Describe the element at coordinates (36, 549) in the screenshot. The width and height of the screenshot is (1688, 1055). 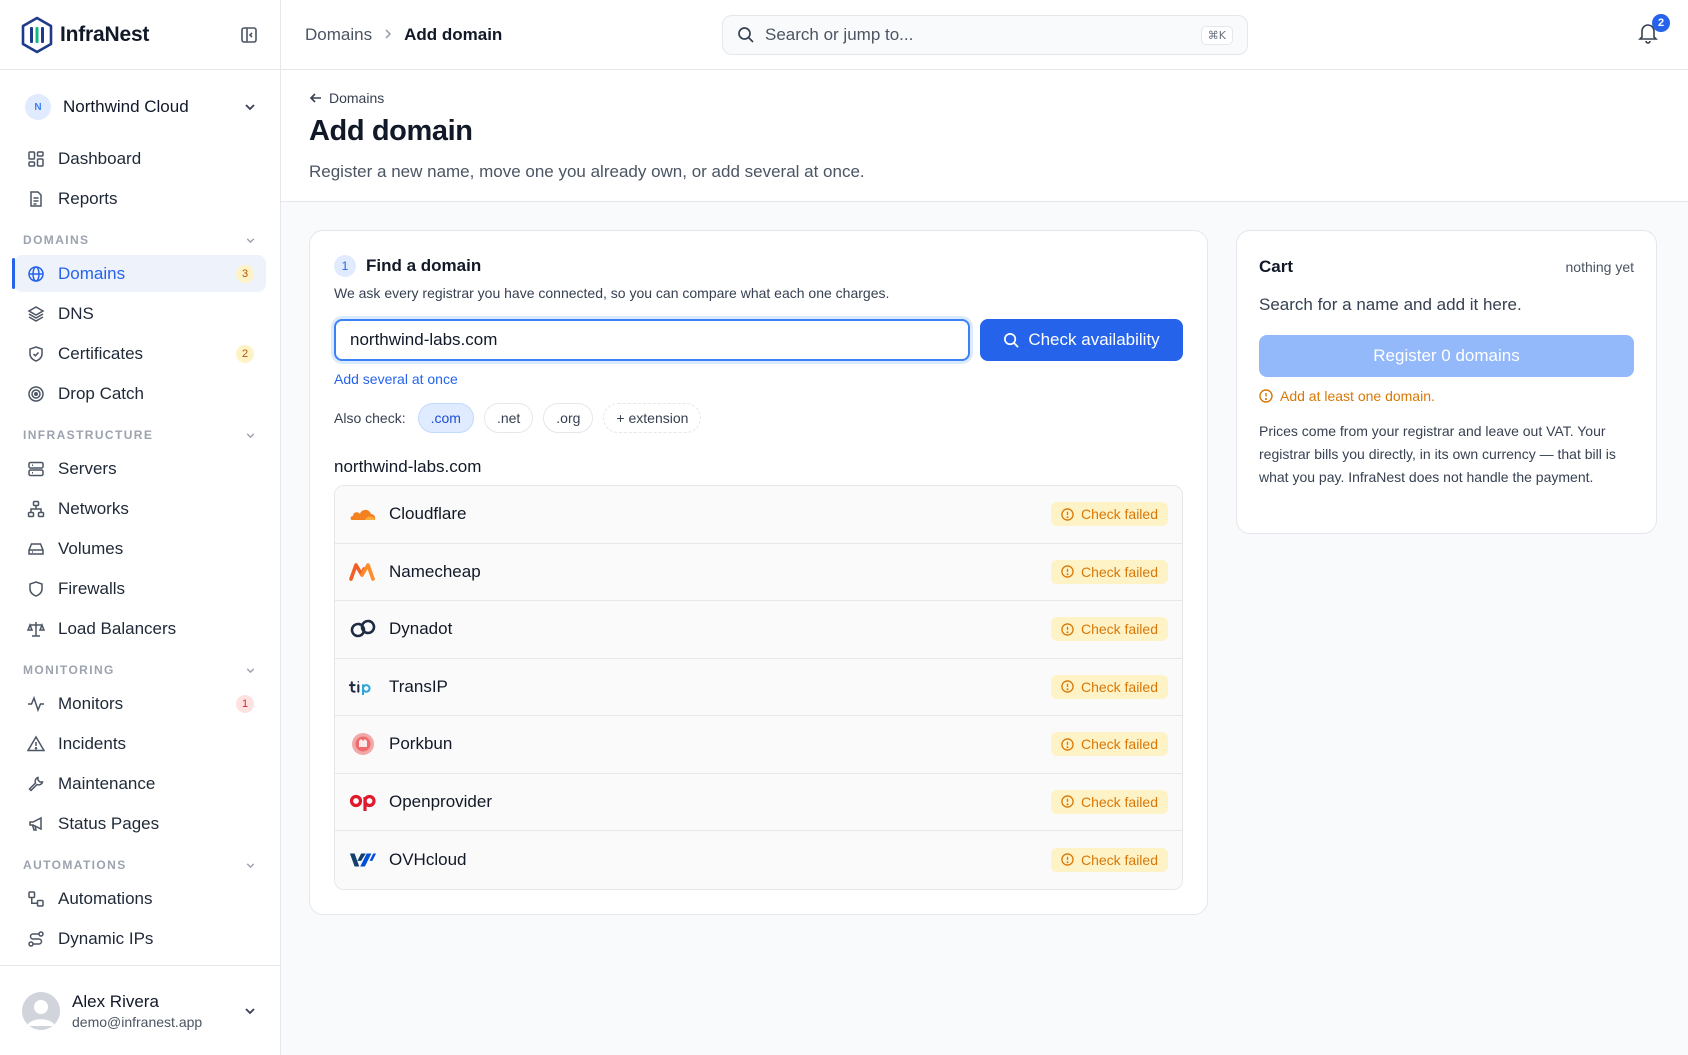
I see `hard-drive-icon` at that location.